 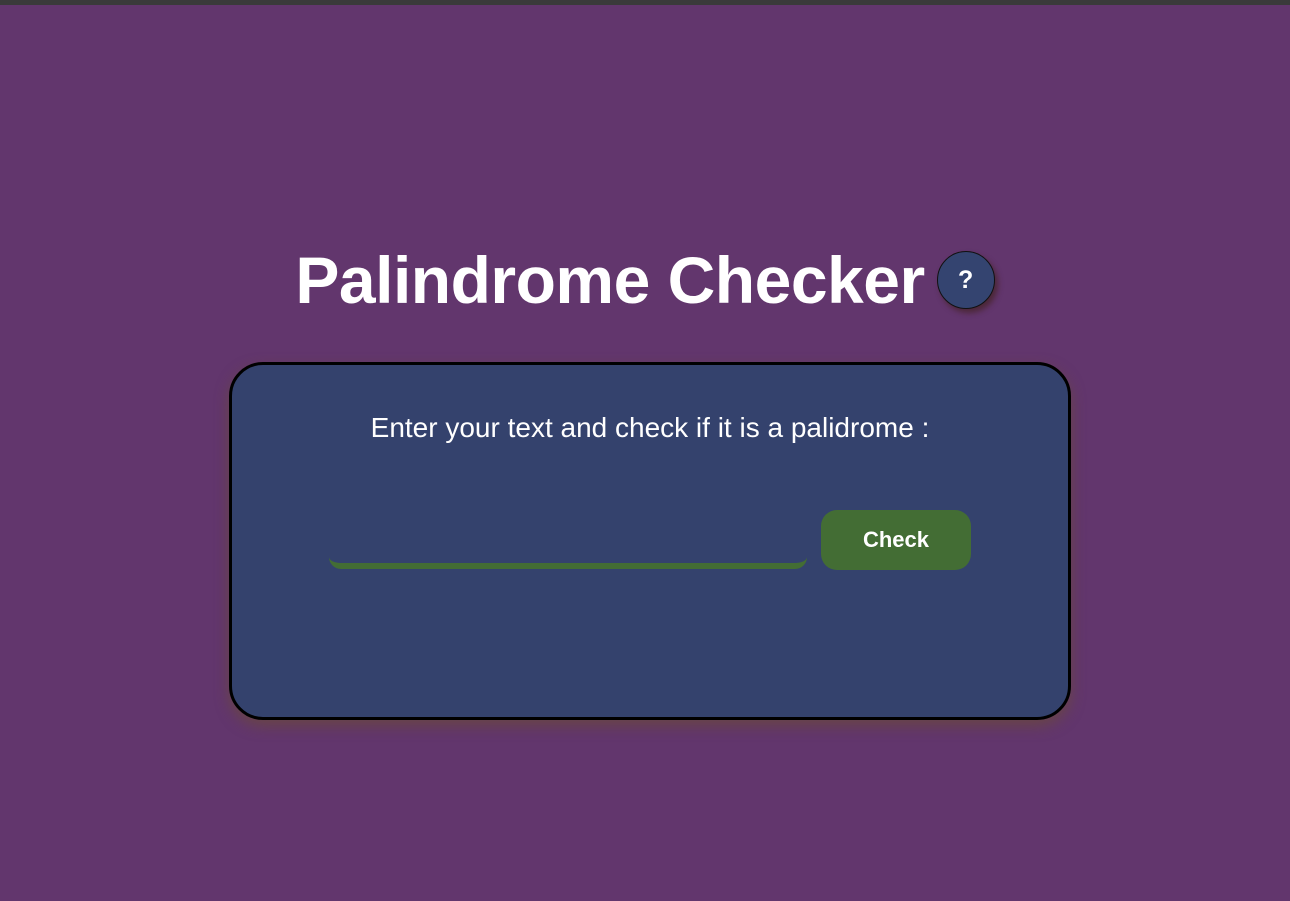 I want to click on question-mark-icon: ?, so click(x=965, y=279).